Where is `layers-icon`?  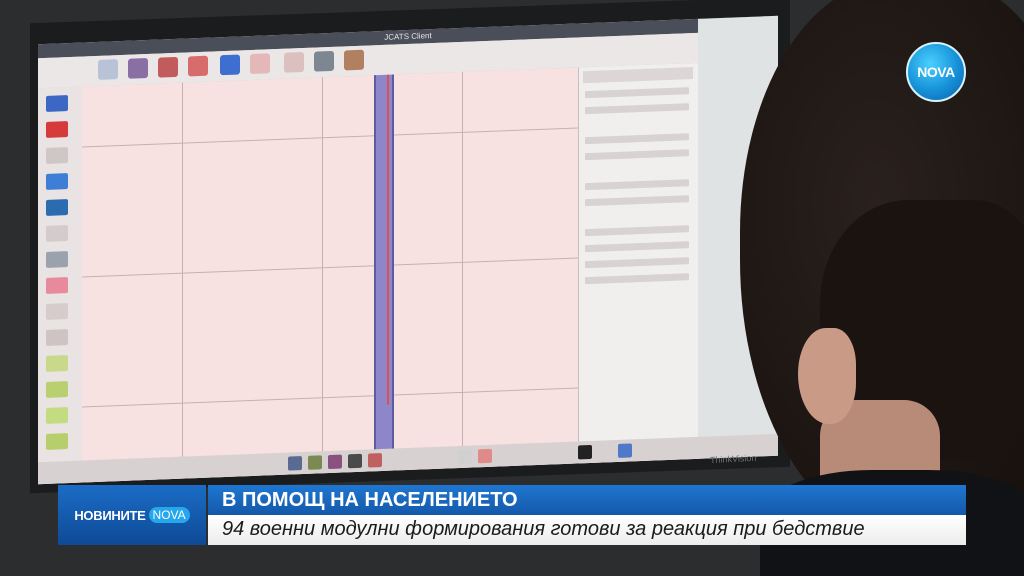
layers-icon is located at coordinates (354, 60).